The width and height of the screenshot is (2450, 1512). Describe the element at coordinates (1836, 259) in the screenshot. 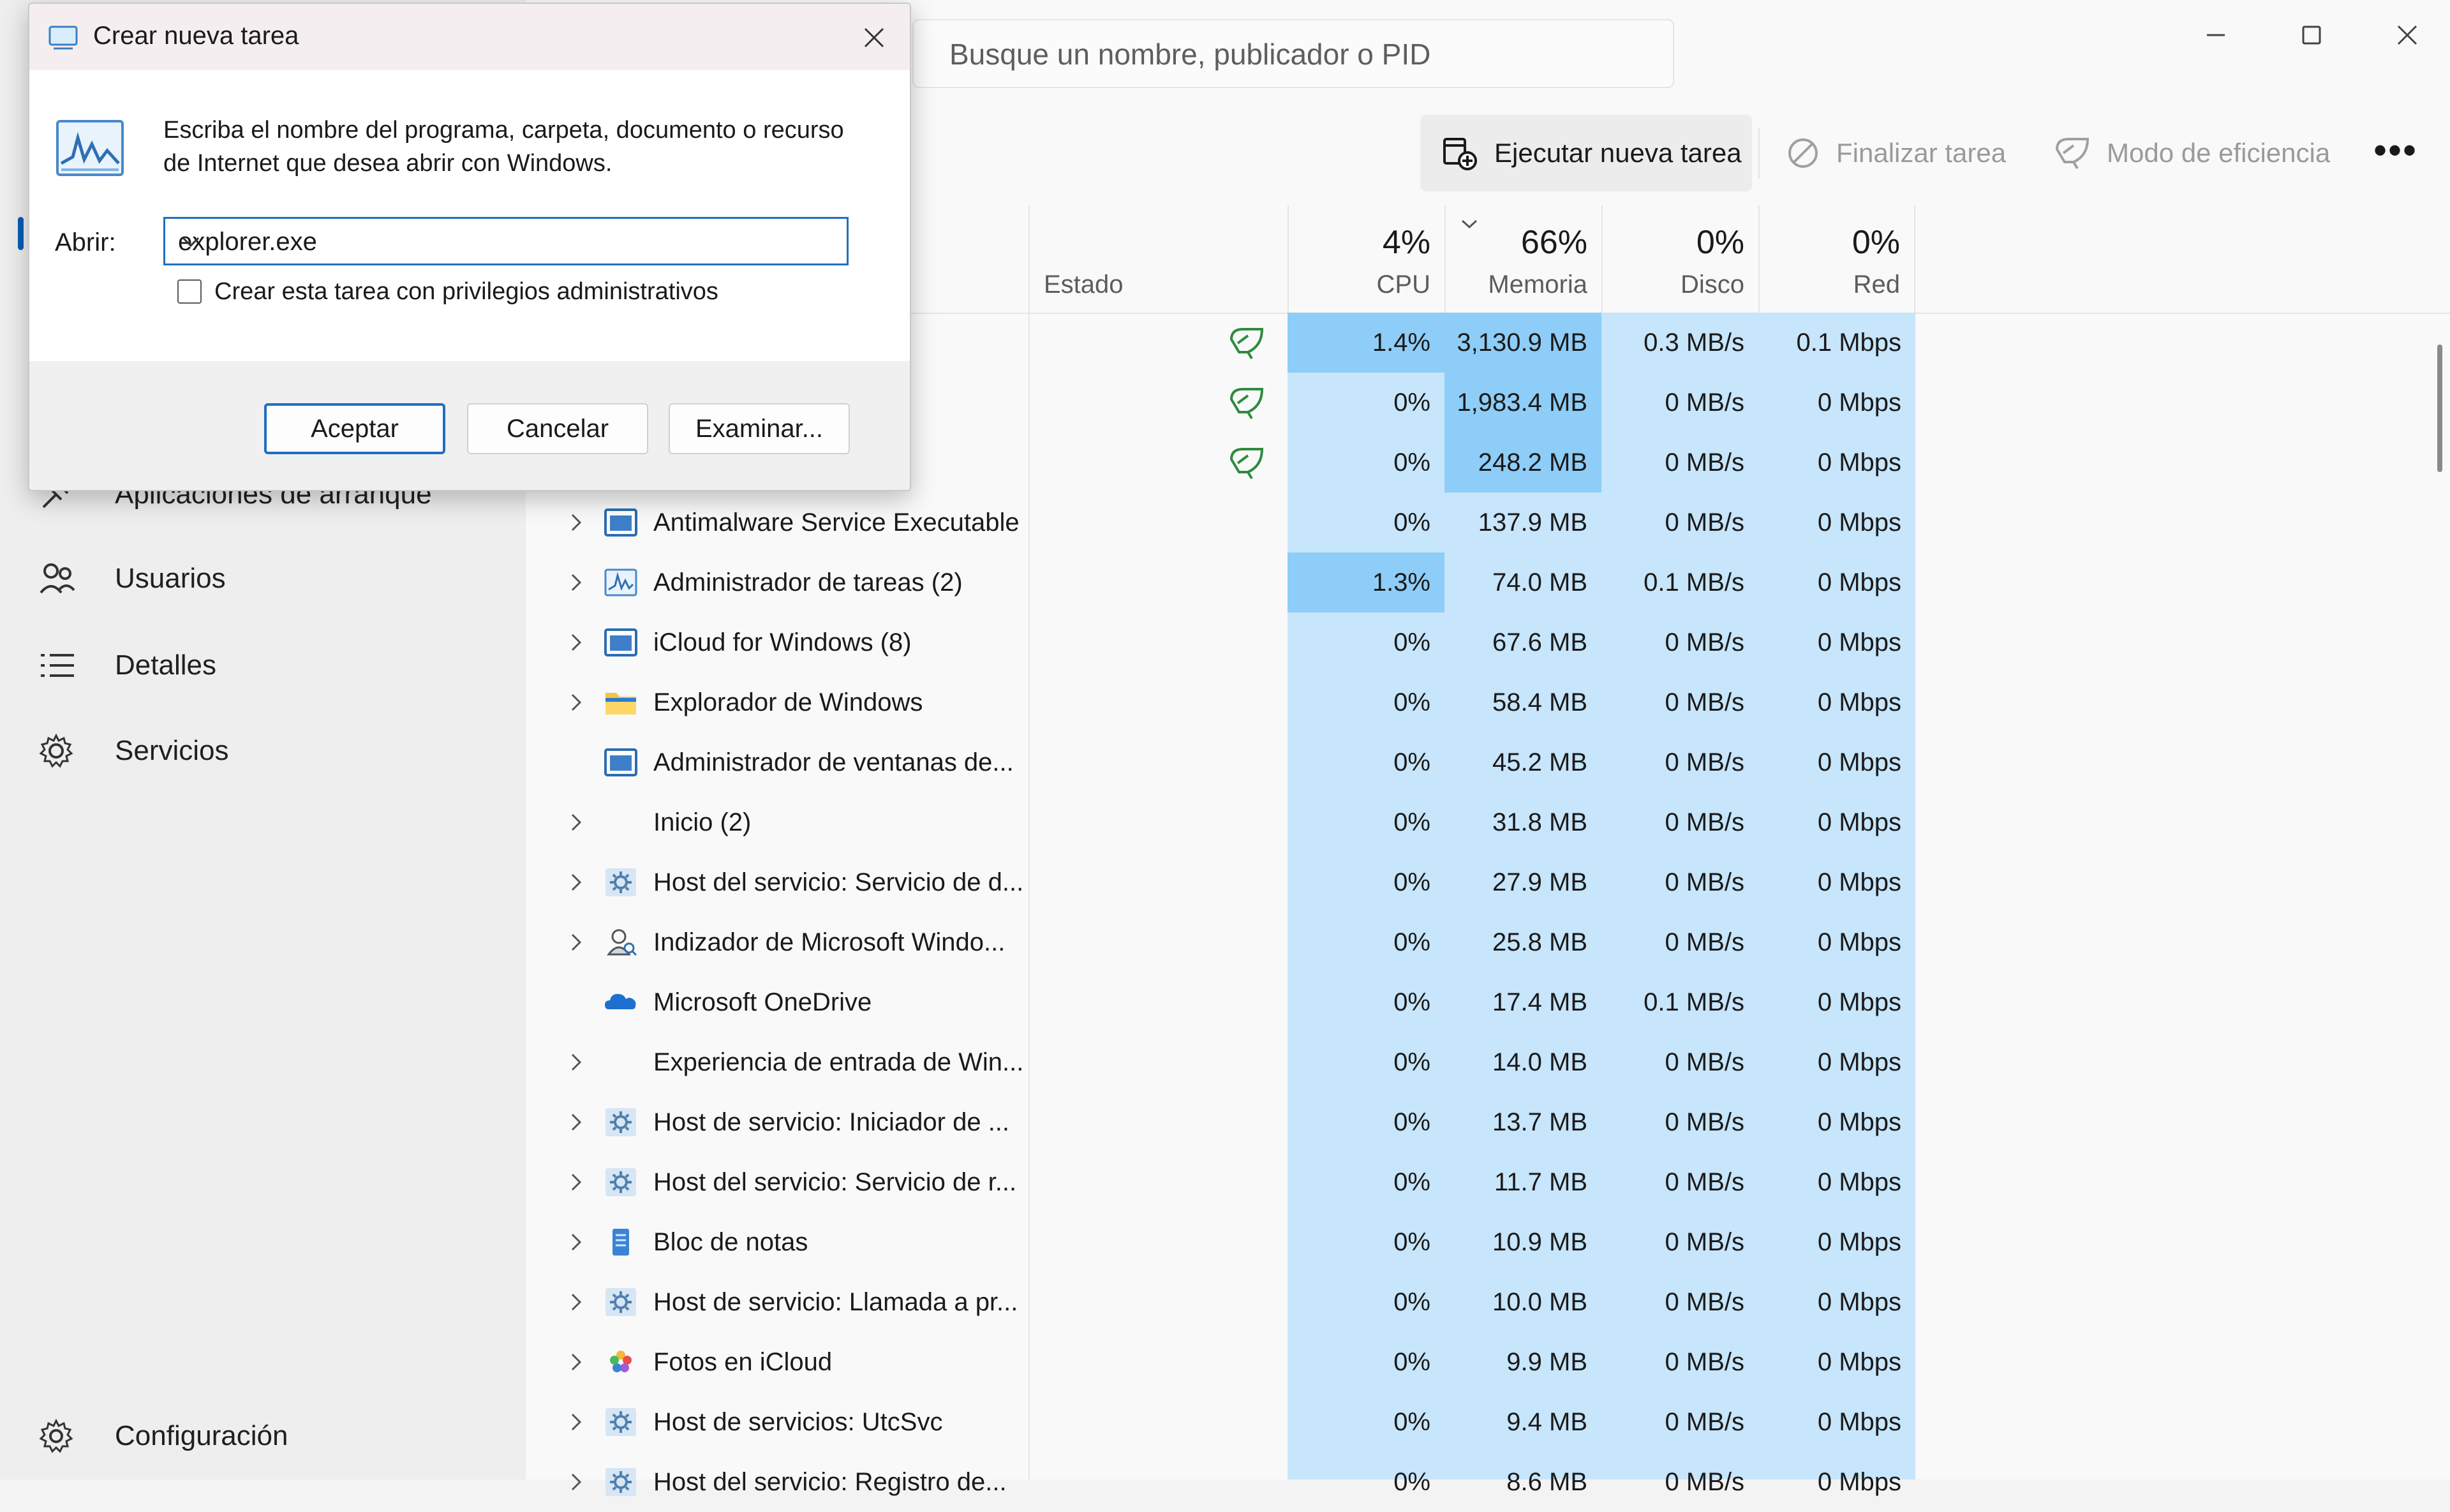

I see `column-header-network: 0% Red` at that location.